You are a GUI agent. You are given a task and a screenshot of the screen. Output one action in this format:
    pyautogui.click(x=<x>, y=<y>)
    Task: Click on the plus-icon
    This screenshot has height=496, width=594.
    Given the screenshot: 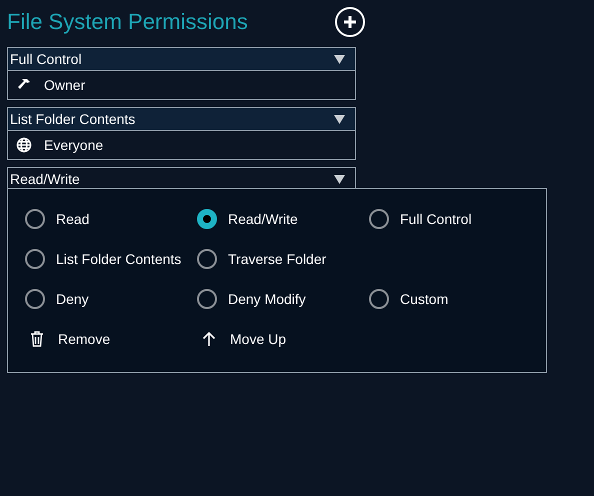 What is the action you would take?
    pyautogui.click(x=350, y=22)
    